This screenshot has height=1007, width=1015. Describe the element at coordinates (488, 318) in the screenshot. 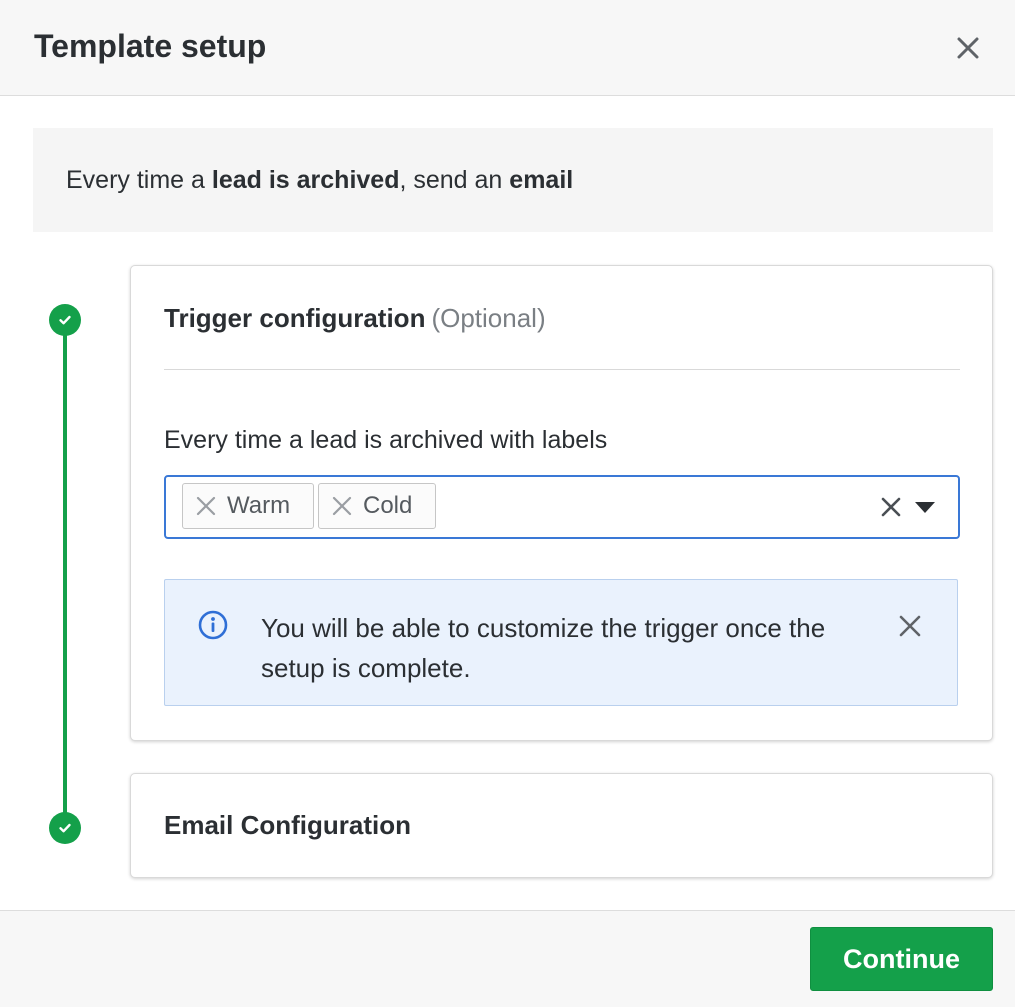

I see `optional-label: (Optional)` at that location.